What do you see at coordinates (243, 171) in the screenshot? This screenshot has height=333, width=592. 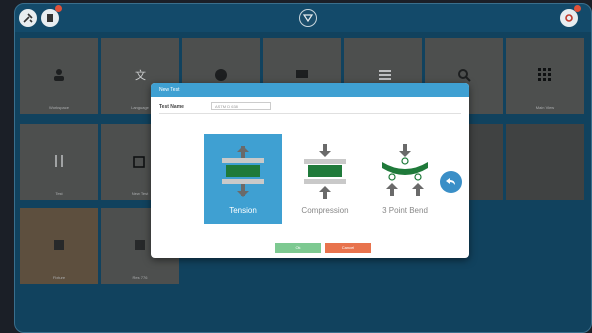 I see `tension-icon` at bounding box center [243, 171].